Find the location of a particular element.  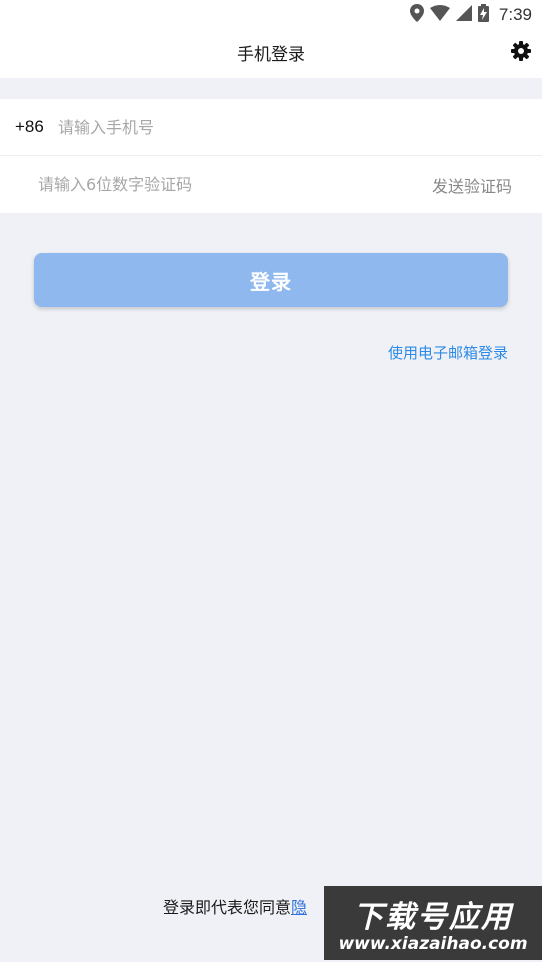

country-code: +86 is located at coordinates (29, 127).